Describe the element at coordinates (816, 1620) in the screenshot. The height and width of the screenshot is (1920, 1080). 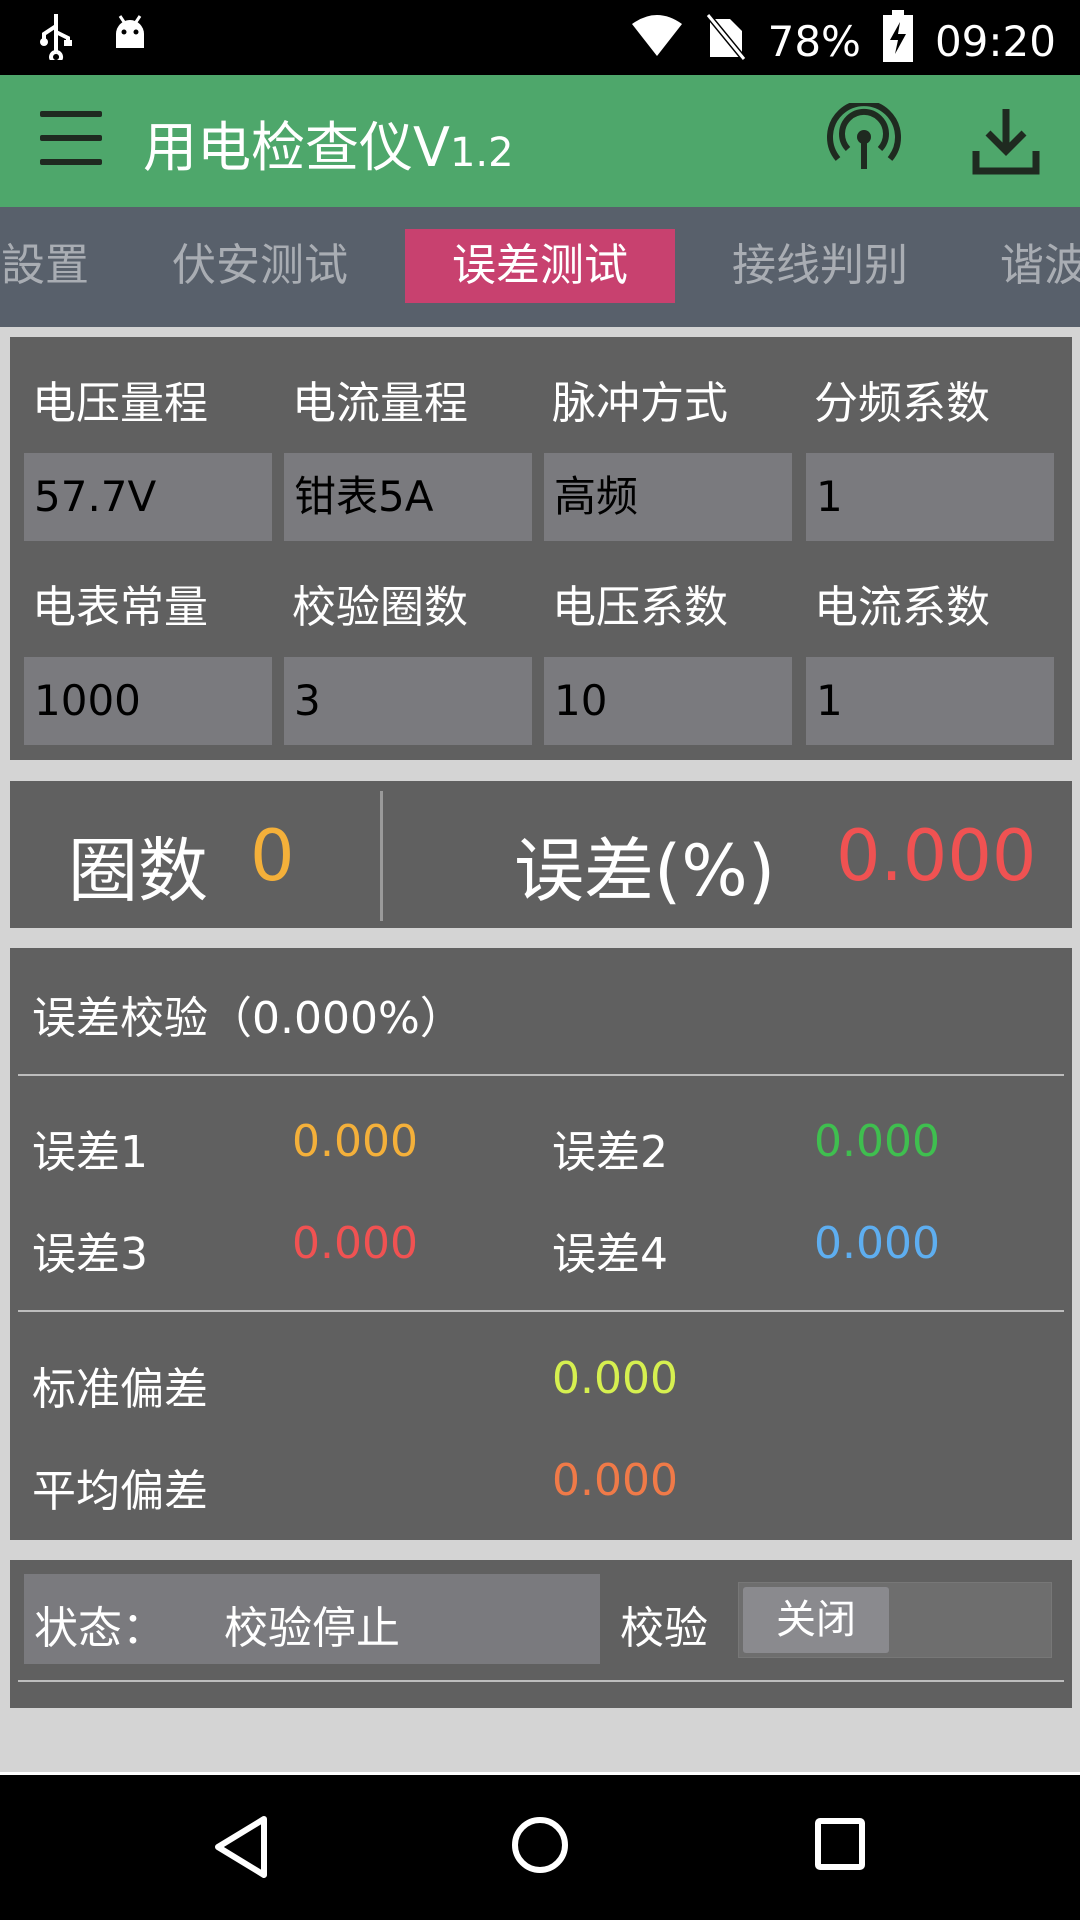
I see `check-toggle-switch: 关闭` at that location.